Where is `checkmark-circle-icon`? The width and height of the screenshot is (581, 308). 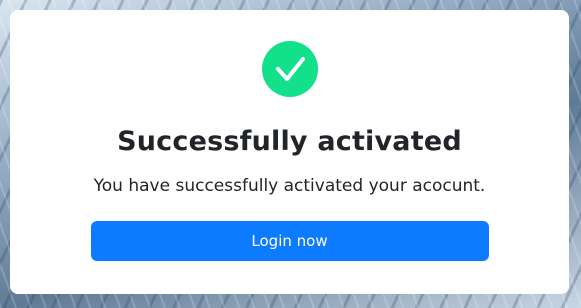
checkmark-circle-icon is located at coordinates (289, 69).